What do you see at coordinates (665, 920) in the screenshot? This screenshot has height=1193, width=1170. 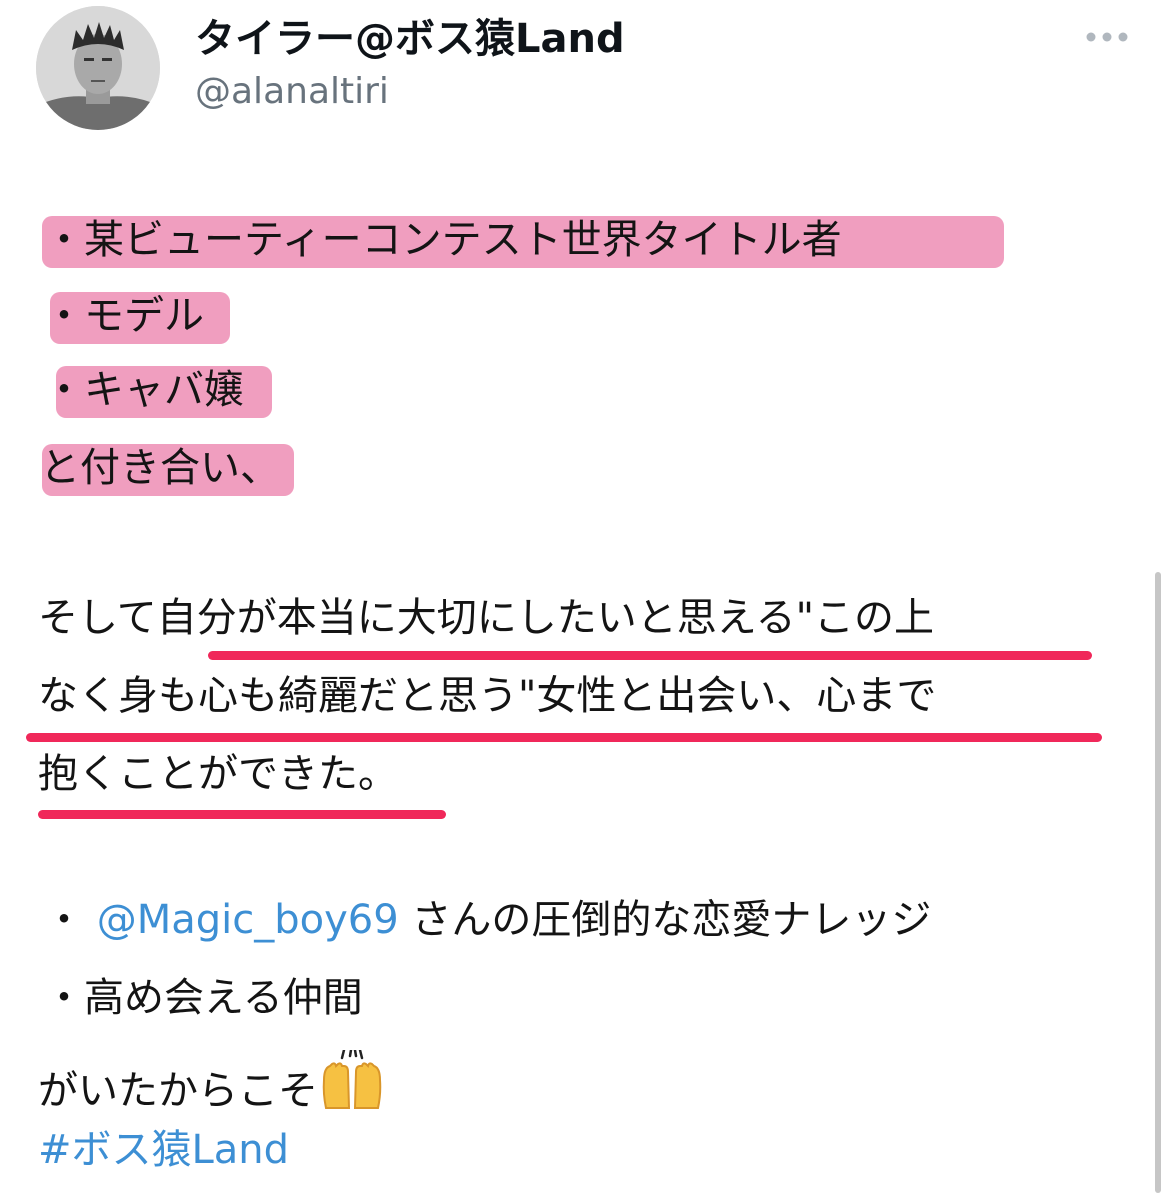 I see `mention-suffix-text: さんの圧倒的な恋愛ナレッジ` at bounding box center [665, 920].